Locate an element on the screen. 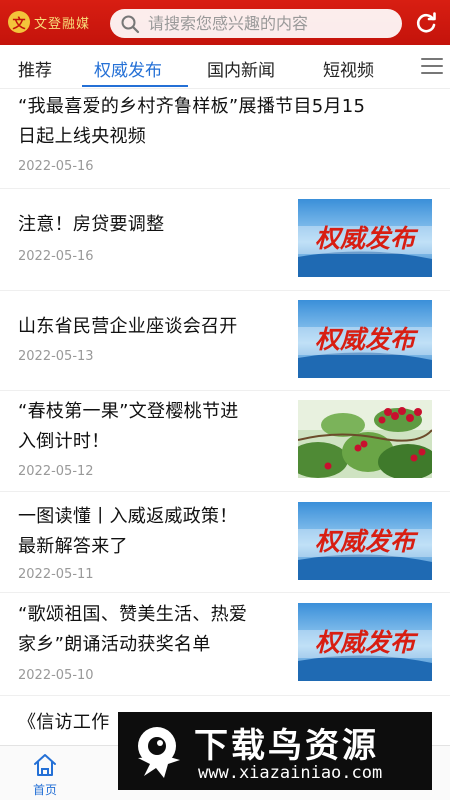 The width and height of the screenshot is (450, 800). watermark-title: 下载鸟资源 is located at coordinates (286, 746).